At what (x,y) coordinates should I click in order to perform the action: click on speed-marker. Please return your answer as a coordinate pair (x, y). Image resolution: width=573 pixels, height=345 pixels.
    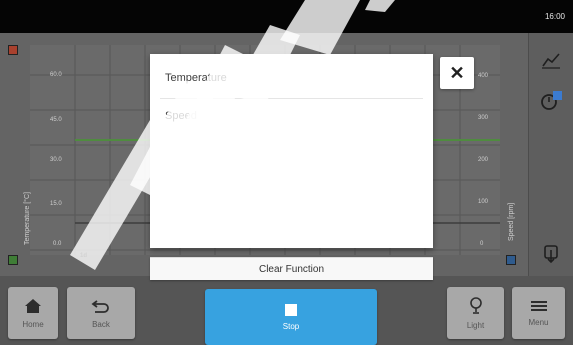
    Looking at the image, I should click on (511, 260).